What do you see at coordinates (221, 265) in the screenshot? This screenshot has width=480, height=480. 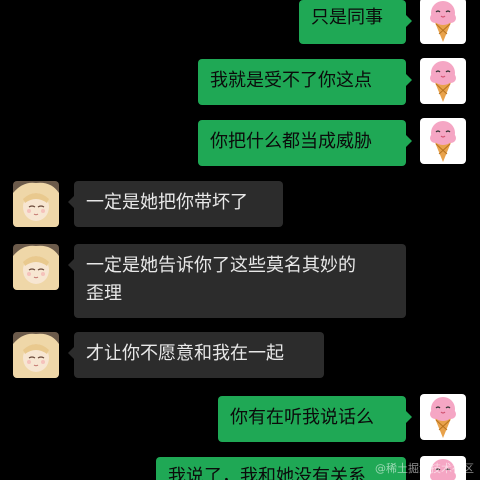 I see `message-text-line: 一定是她告诉你了这些莫名其妙的` at bounding box center [221, 265].